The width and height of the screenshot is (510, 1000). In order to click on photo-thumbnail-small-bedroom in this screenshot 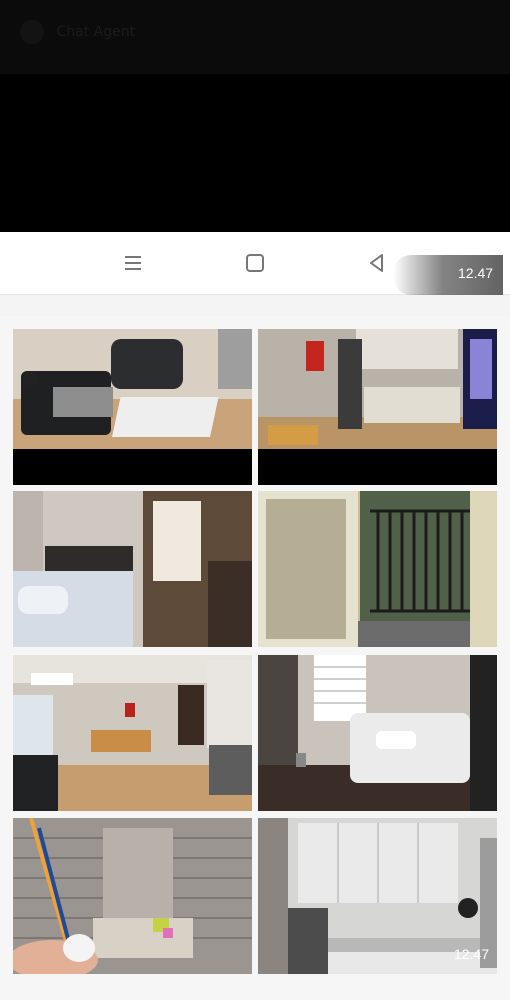, I will do `click(377, 733)`.